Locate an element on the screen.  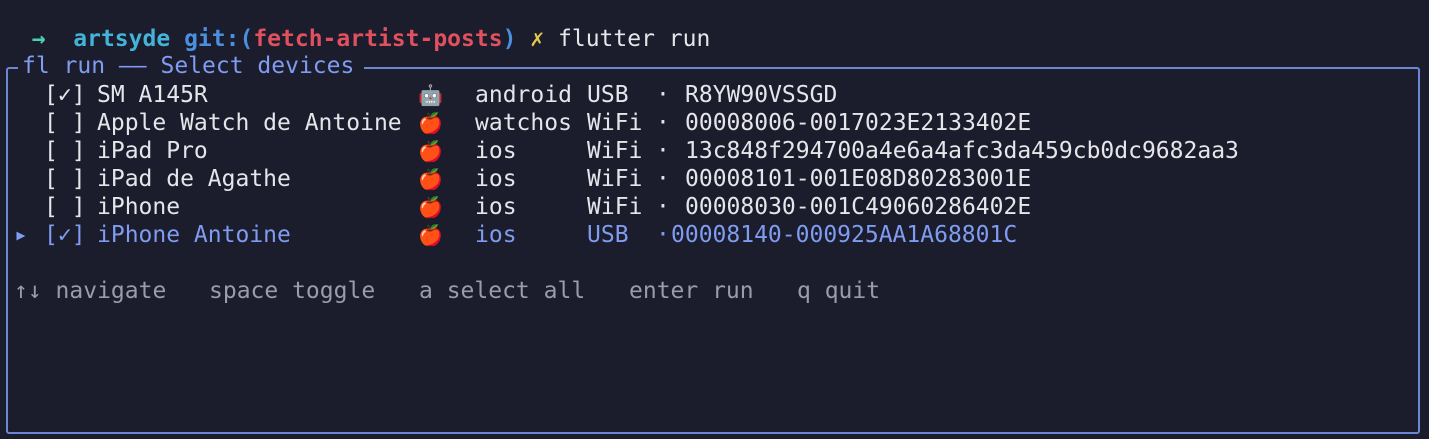
prompt-git-prefix: git:( is located at coordinates (219, 39).